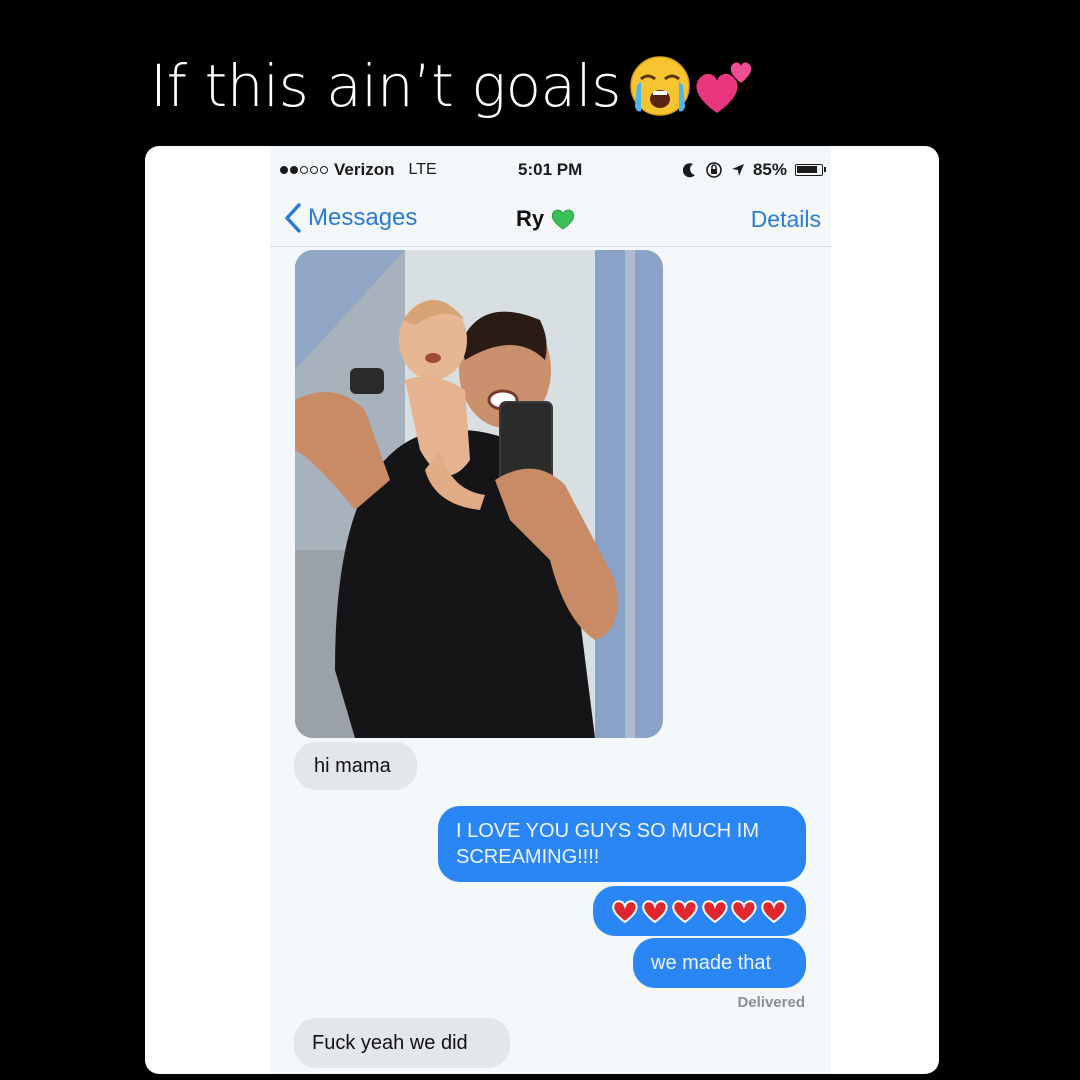 This screenshot has width=1080, height=1080. What do you see at coordinates (771, 1002) in the screenshot?
I see `delivered-status: Delivered` at bounding box center [771, 1002].